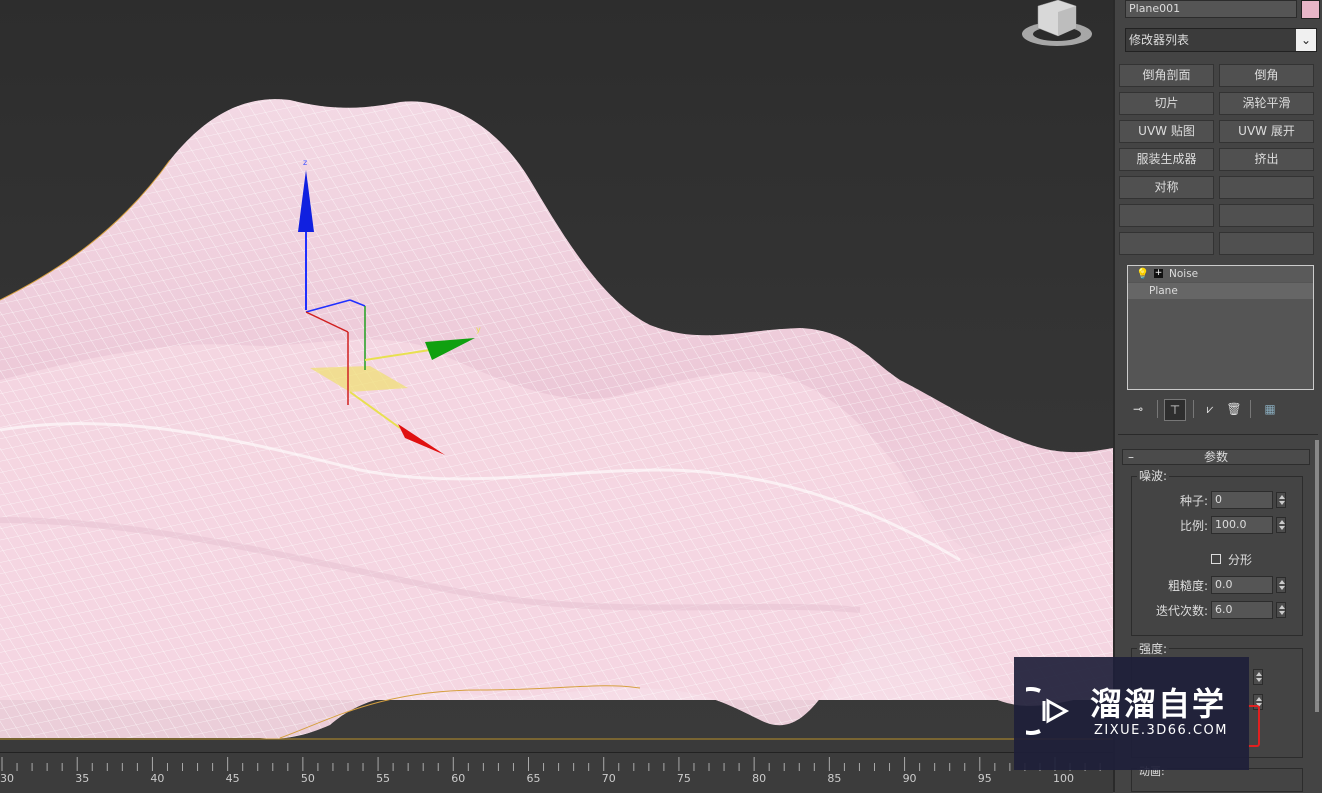 Image resolution: width=1322 pixels, height=793 pixels. I want to click on configure-modifier-sets-icon: ▦, so click(1270, 409).